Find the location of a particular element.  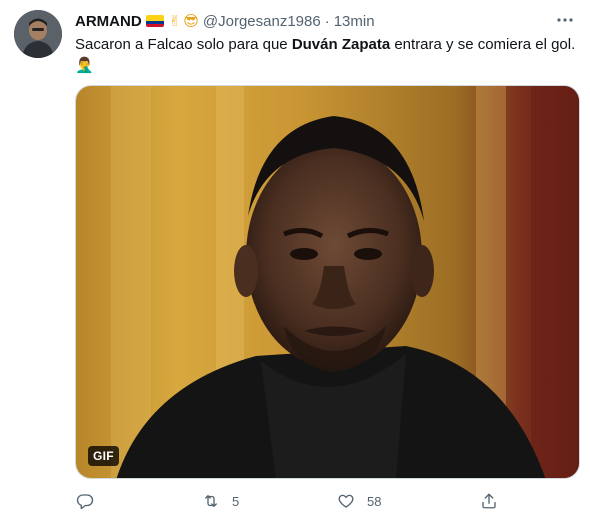

heart-icon is located at coordinates (346, 501).